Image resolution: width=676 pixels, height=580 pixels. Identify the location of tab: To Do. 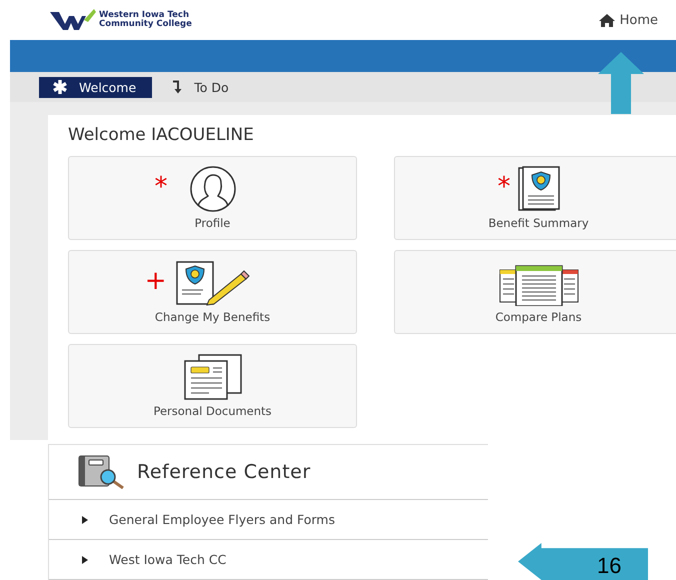
(200, 87).